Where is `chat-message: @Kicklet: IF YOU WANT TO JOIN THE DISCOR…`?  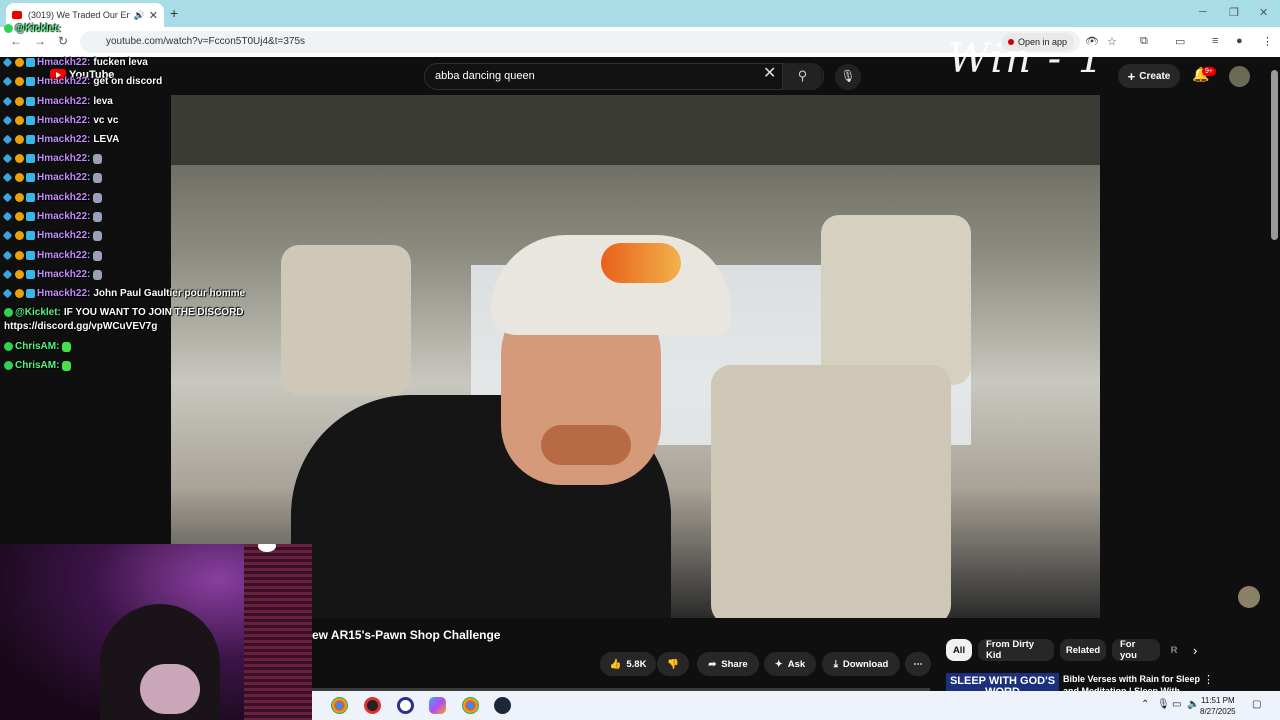 chat-message: @Kicklet: IF YOU WANT TO JOIN THE DISCOR… is located at coordinates (124, 312).